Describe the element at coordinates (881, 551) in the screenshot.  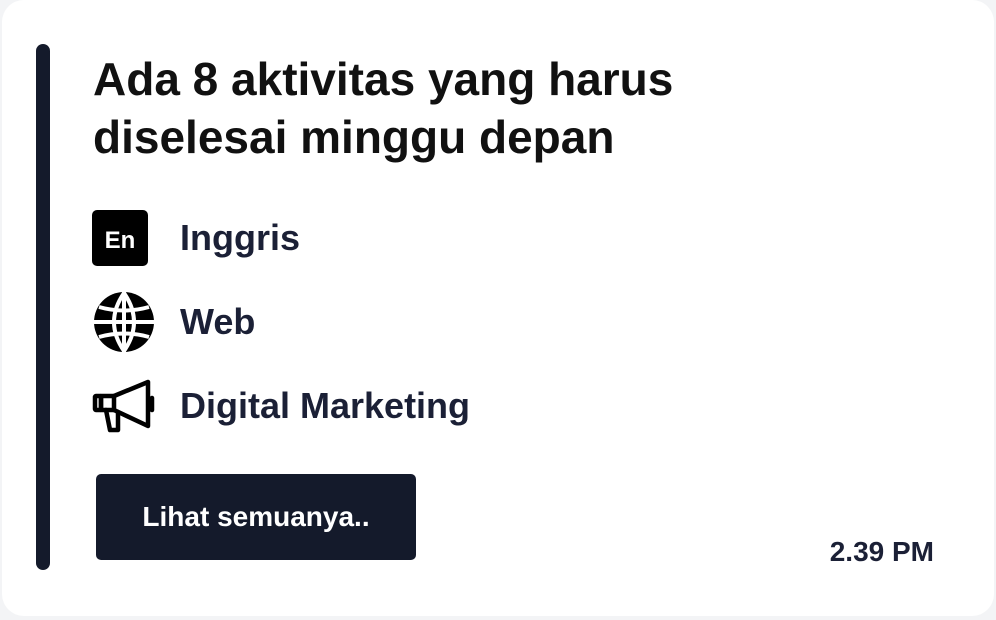
I see `timestamp: 2.39 PM` at that location.